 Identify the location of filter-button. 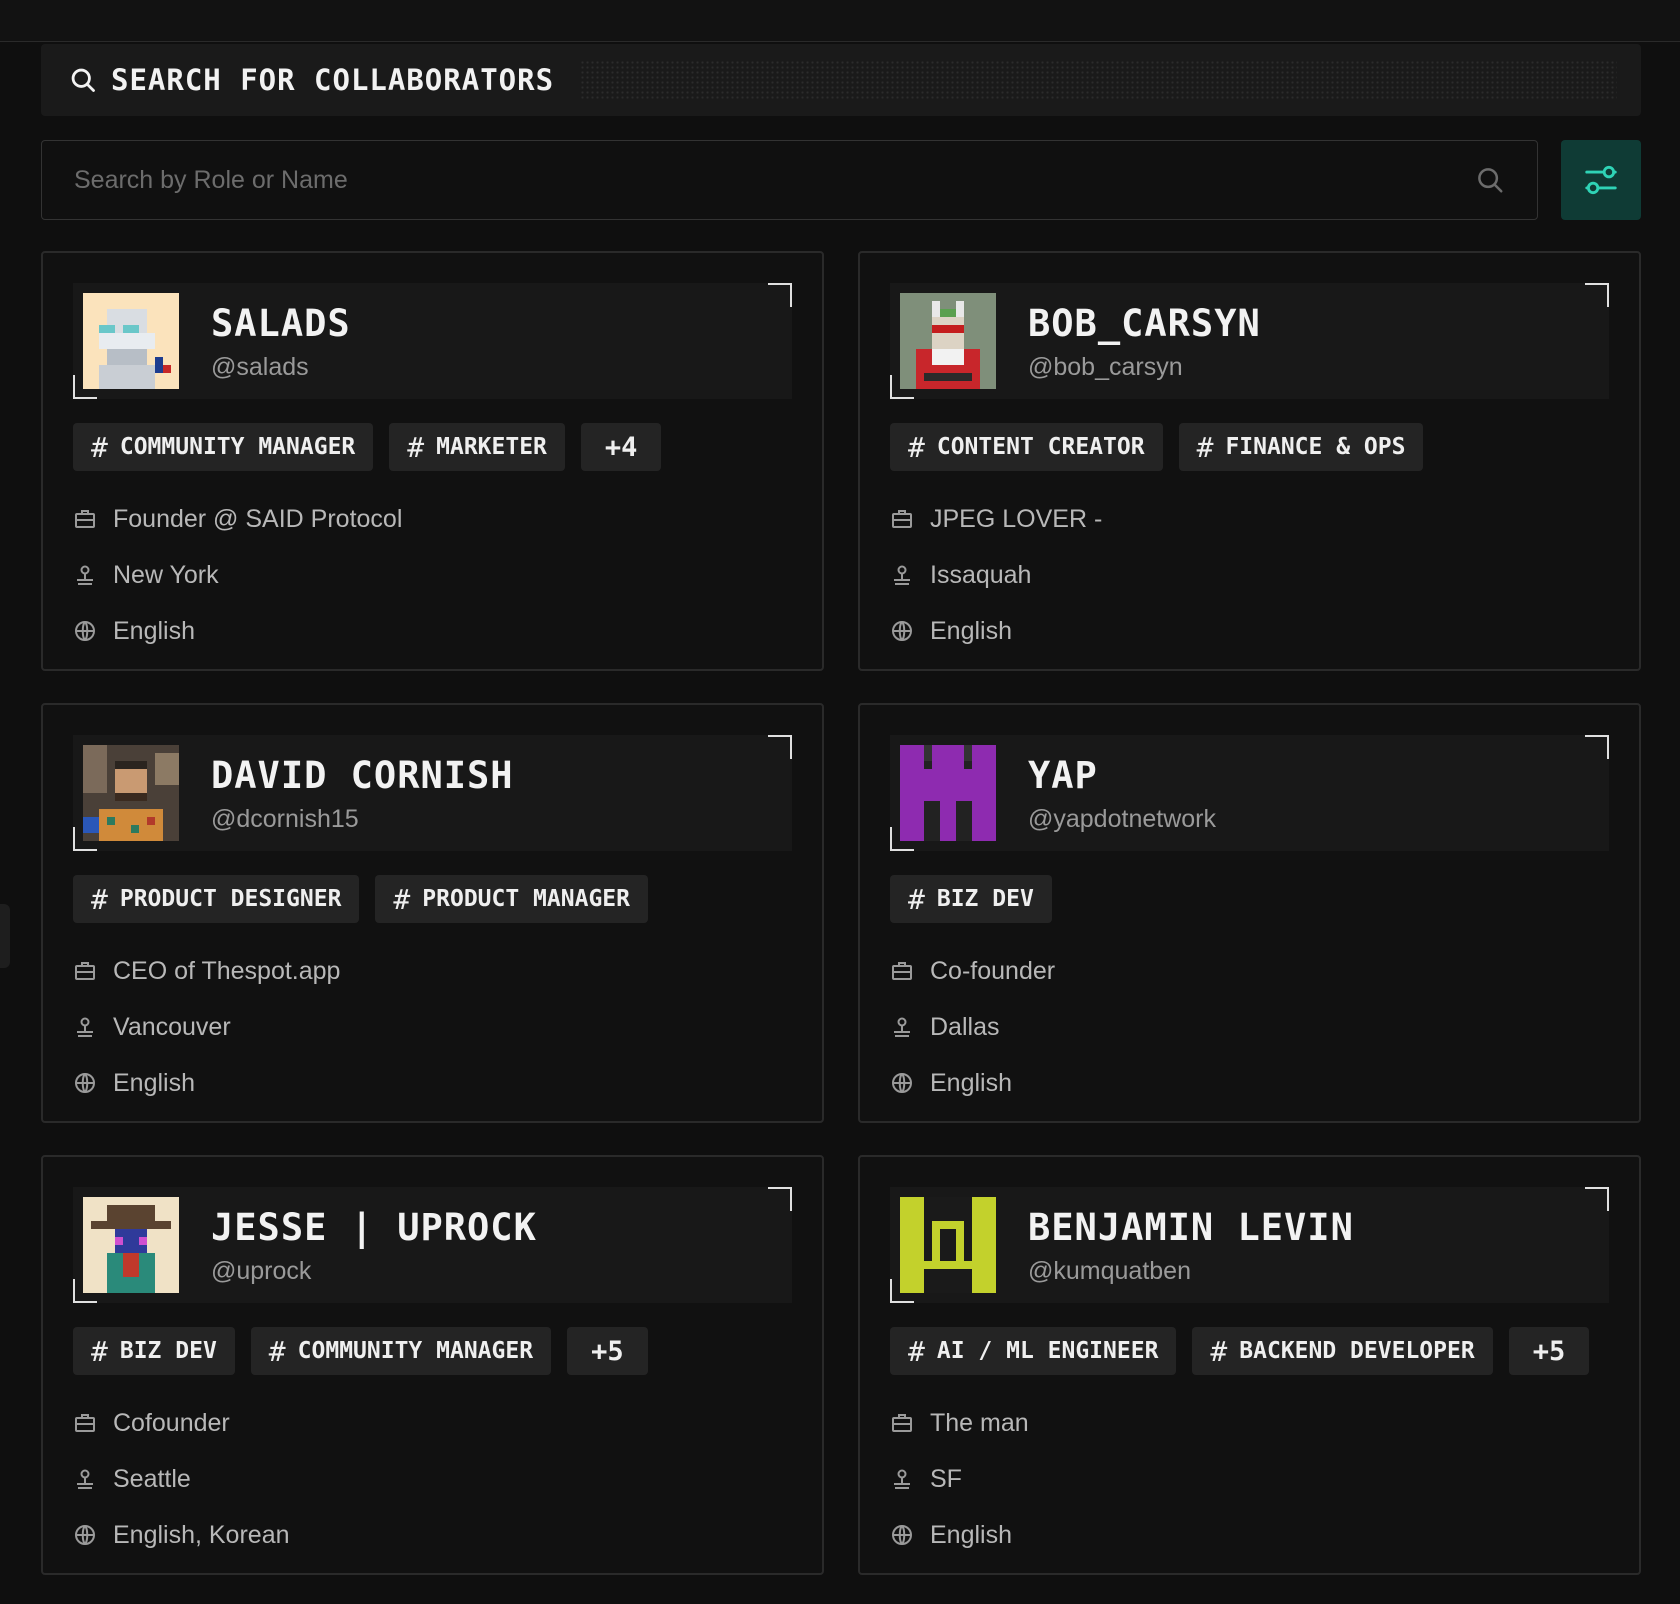
(1601, 180).